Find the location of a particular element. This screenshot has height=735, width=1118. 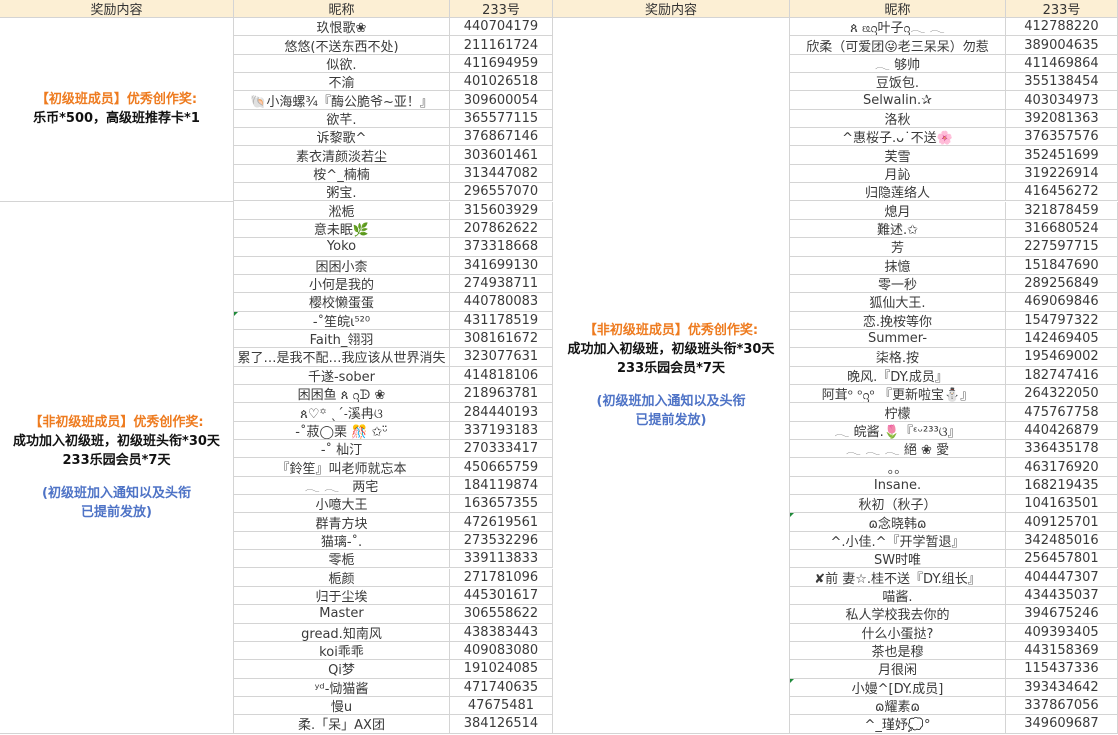

id-cell: 438383443 is located at coordinates (501, 632).